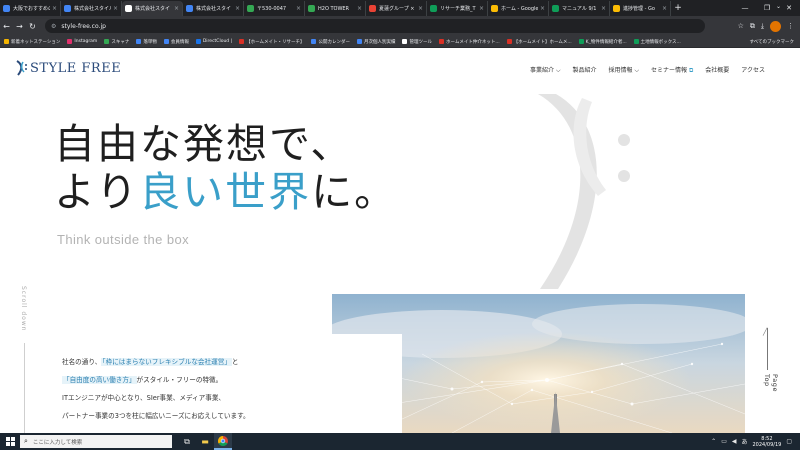 The image size is (800, 450). Describe the element at coordinates (734, 441) in the screenshot. I see `volume-icon: ◀` at that location.